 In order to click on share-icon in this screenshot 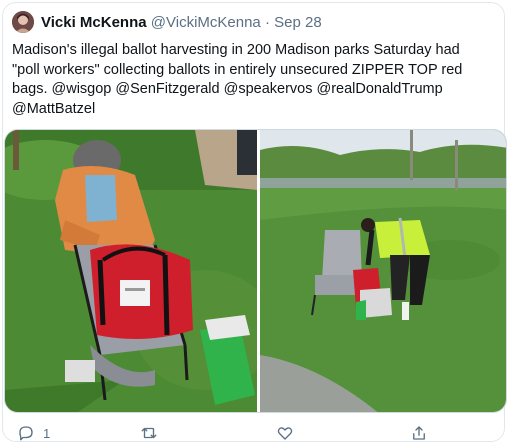, I will do `click(419, 433)`.